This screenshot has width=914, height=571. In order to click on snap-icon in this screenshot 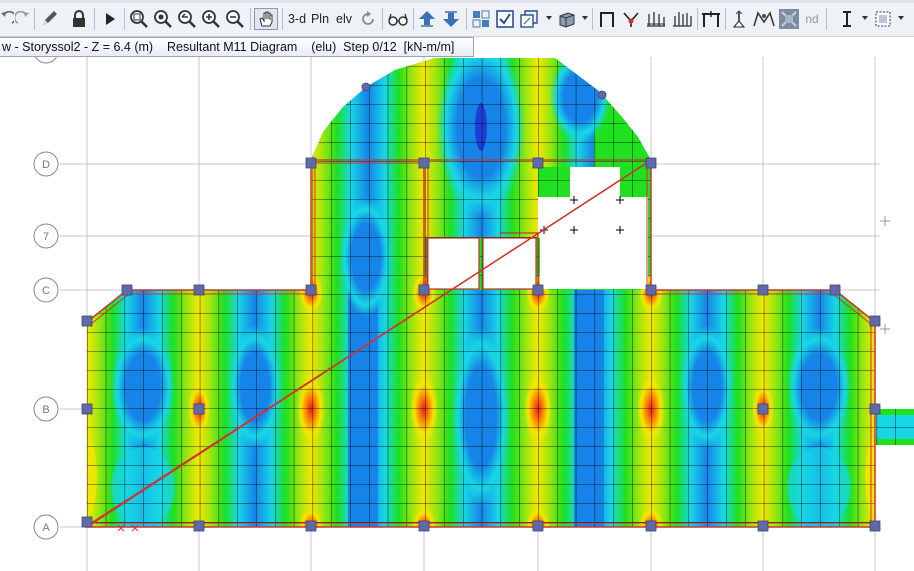, I will do `click(883, 19)`.